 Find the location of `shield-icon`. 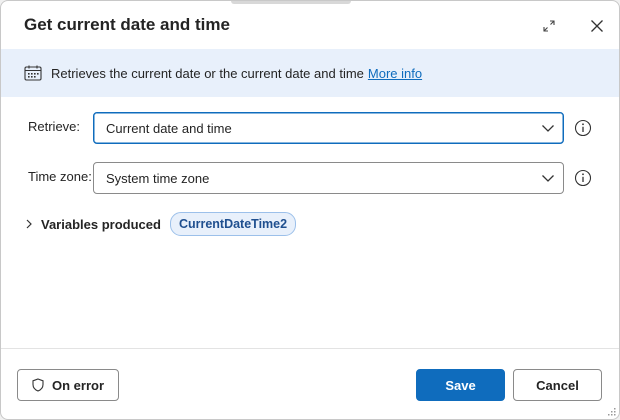

shield-icon is located at coordinates (38, 385).